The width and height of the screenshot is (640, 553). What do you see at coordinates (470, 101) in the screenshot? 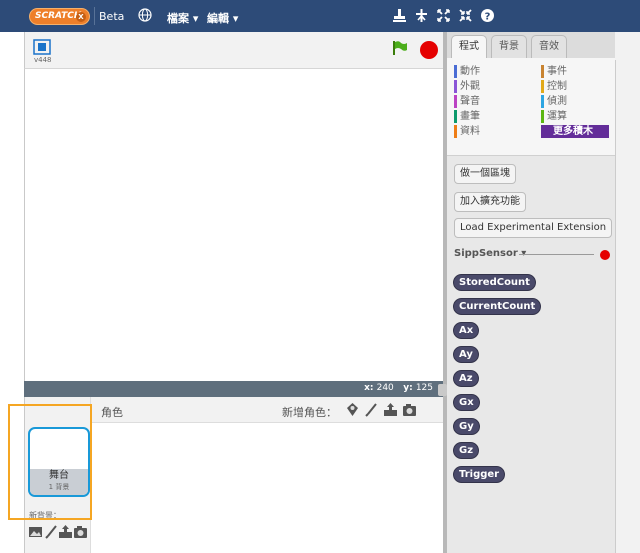
I see `category-label: 聲音` at bounding box center [470, 101].